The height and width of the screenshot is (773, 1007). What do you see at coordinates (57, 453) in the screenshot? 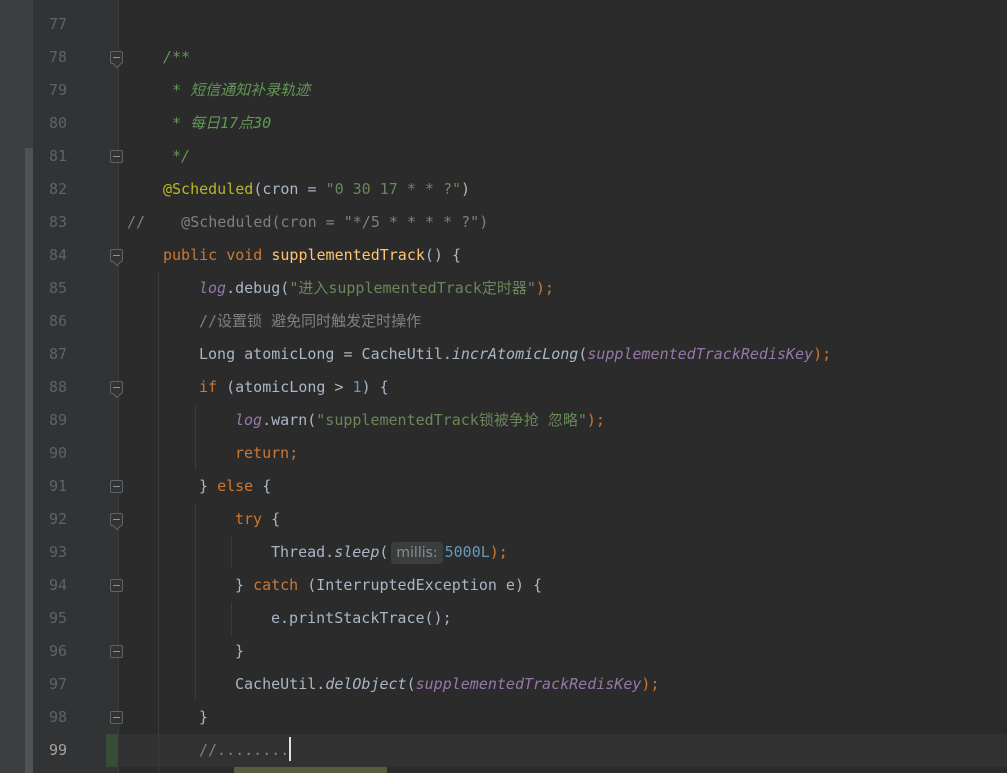
I see `line-number: 90` at bounding box center [57, 453].